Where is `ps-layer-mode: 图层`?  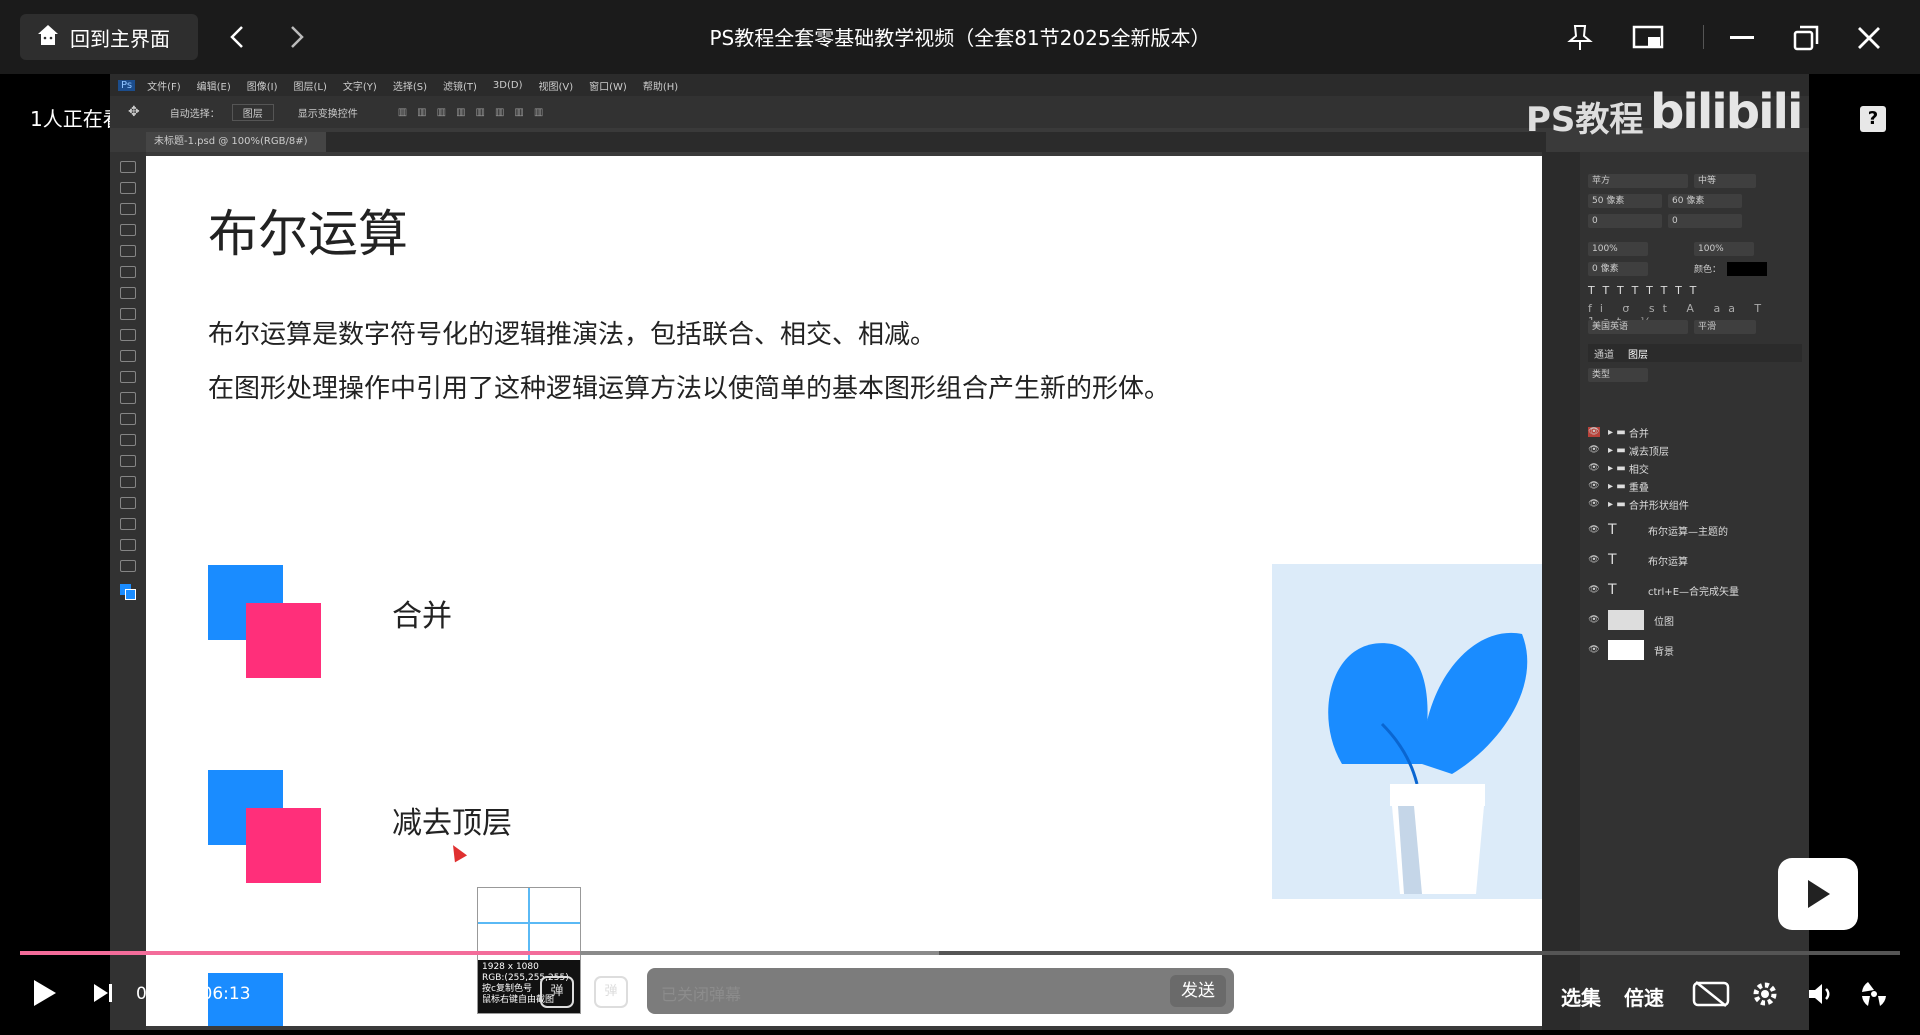
ps-layer-mode: 图层 is located at coordinates (252, 112).